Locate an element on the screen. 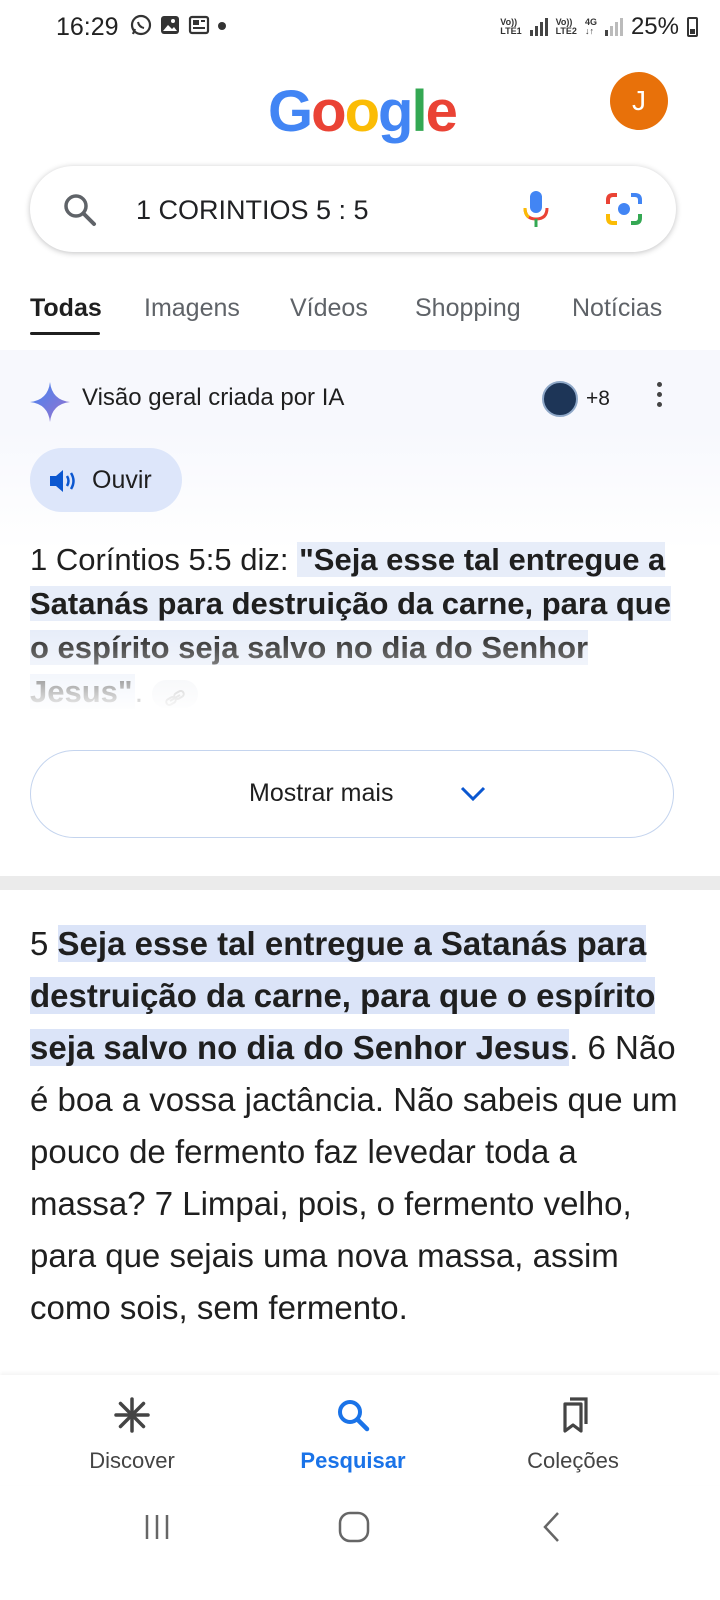  tab-shopping: Shopping is located at coordinates (468, 308).